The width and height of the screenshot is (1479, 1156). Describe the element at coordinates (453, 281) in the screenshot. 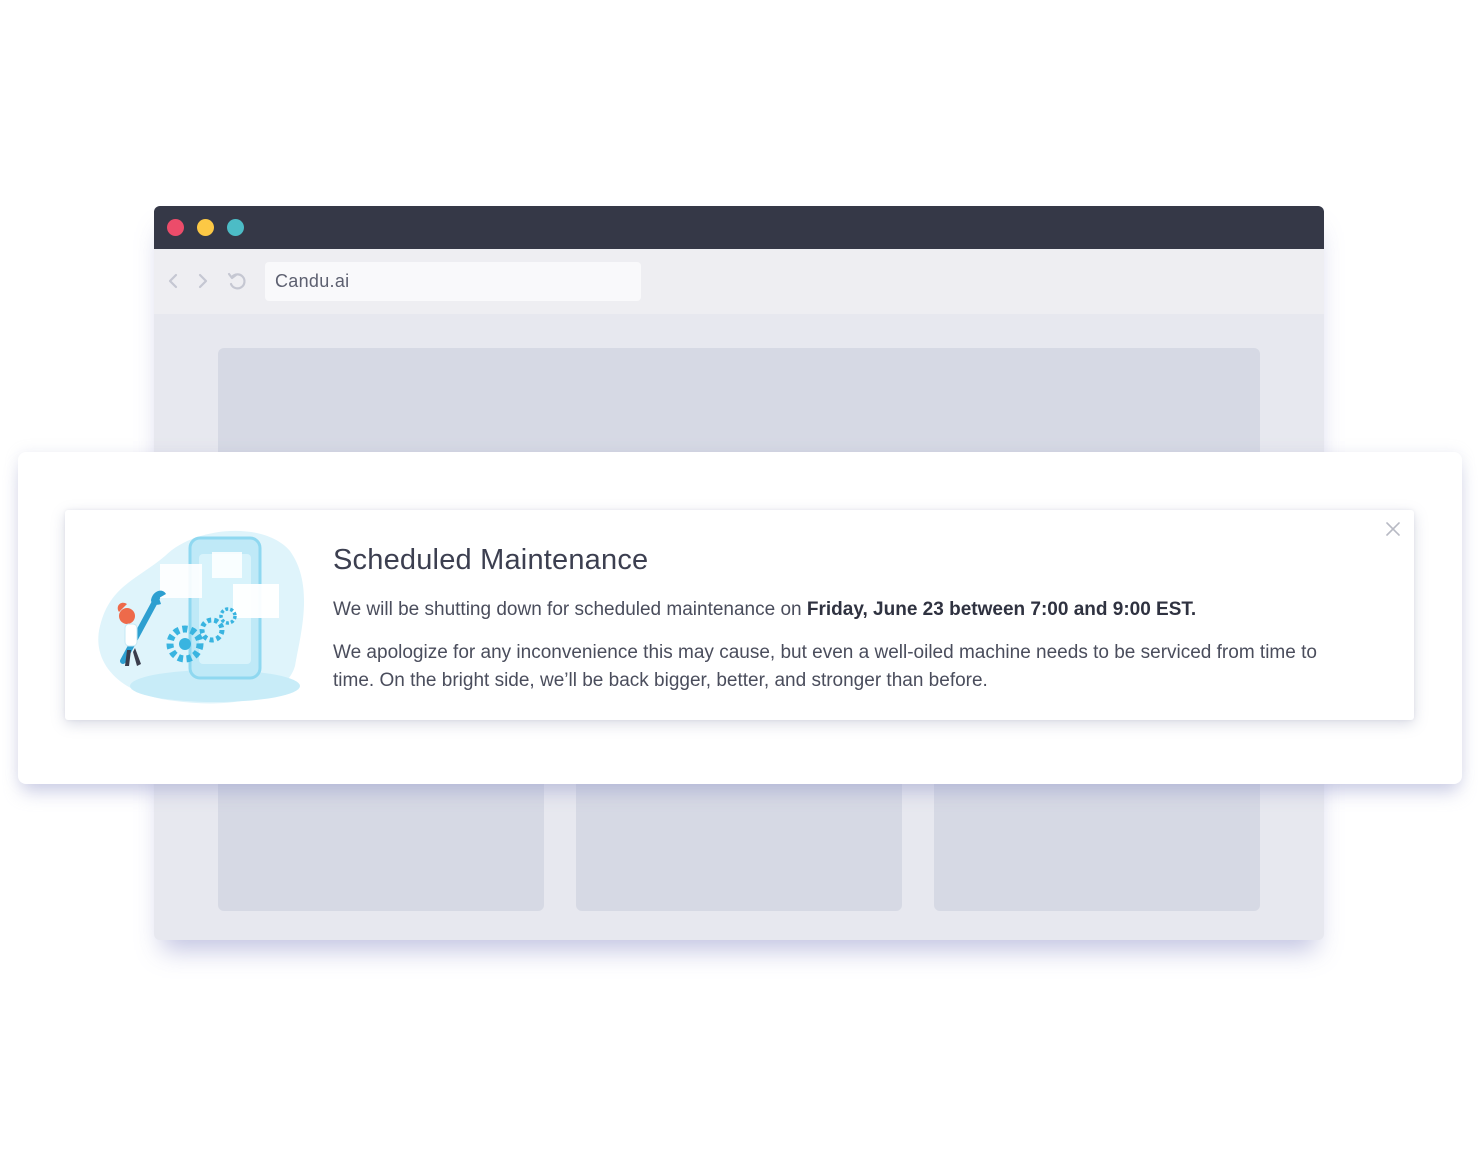

I see `address-bar: Candu.ai` at that location.